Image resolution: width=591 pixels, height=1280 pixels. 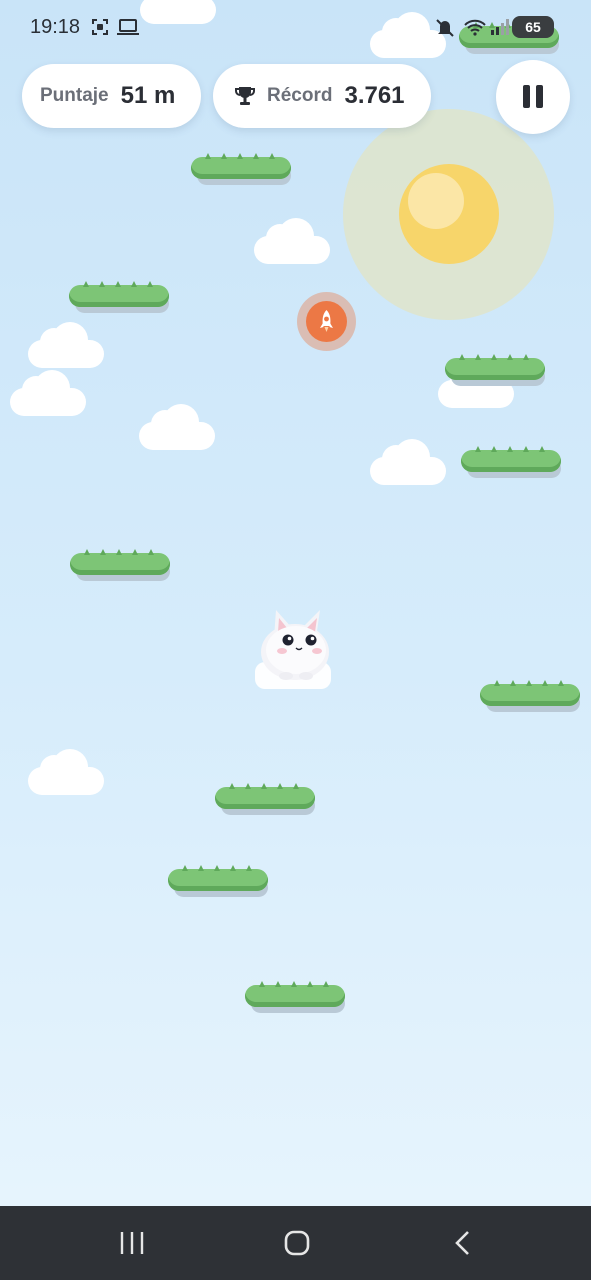 I want to click on player-cat, so click(x=294, y=647).